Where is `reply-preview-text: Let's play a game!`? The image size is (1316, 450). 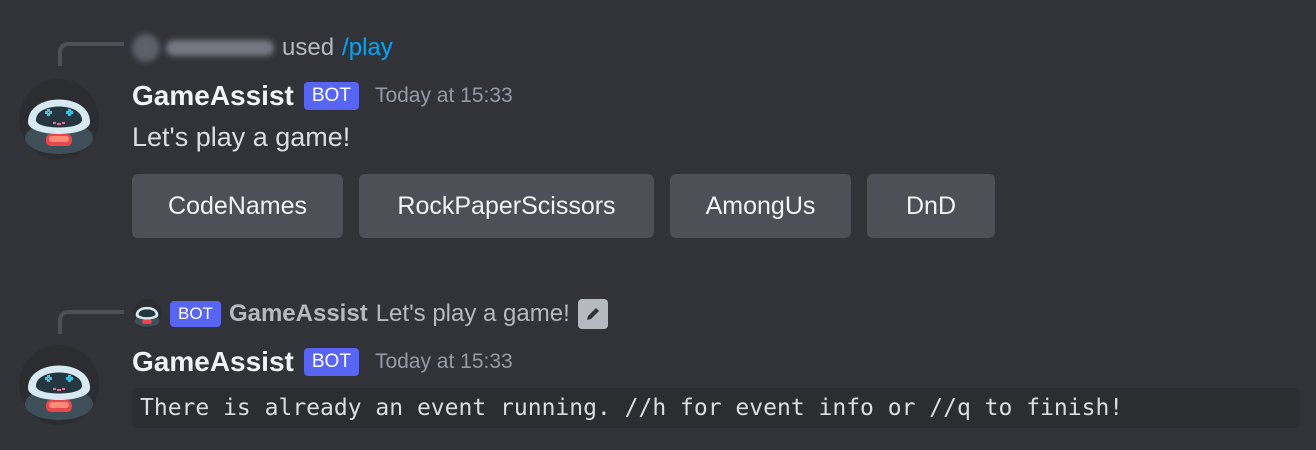
reply-preview-text: Let's play a game! is located at coordinates (472, 313).